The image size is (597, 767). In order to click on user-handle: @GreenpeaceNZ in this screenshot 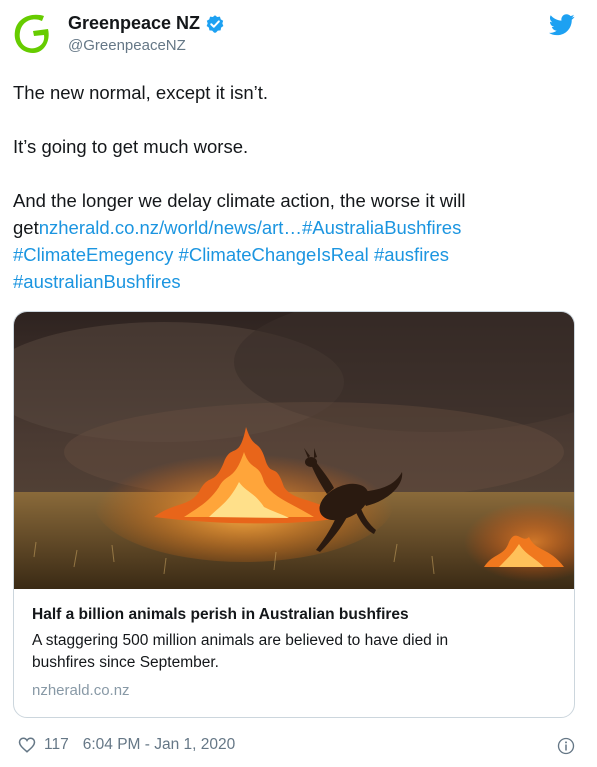, I will do `click(146, 45)`.